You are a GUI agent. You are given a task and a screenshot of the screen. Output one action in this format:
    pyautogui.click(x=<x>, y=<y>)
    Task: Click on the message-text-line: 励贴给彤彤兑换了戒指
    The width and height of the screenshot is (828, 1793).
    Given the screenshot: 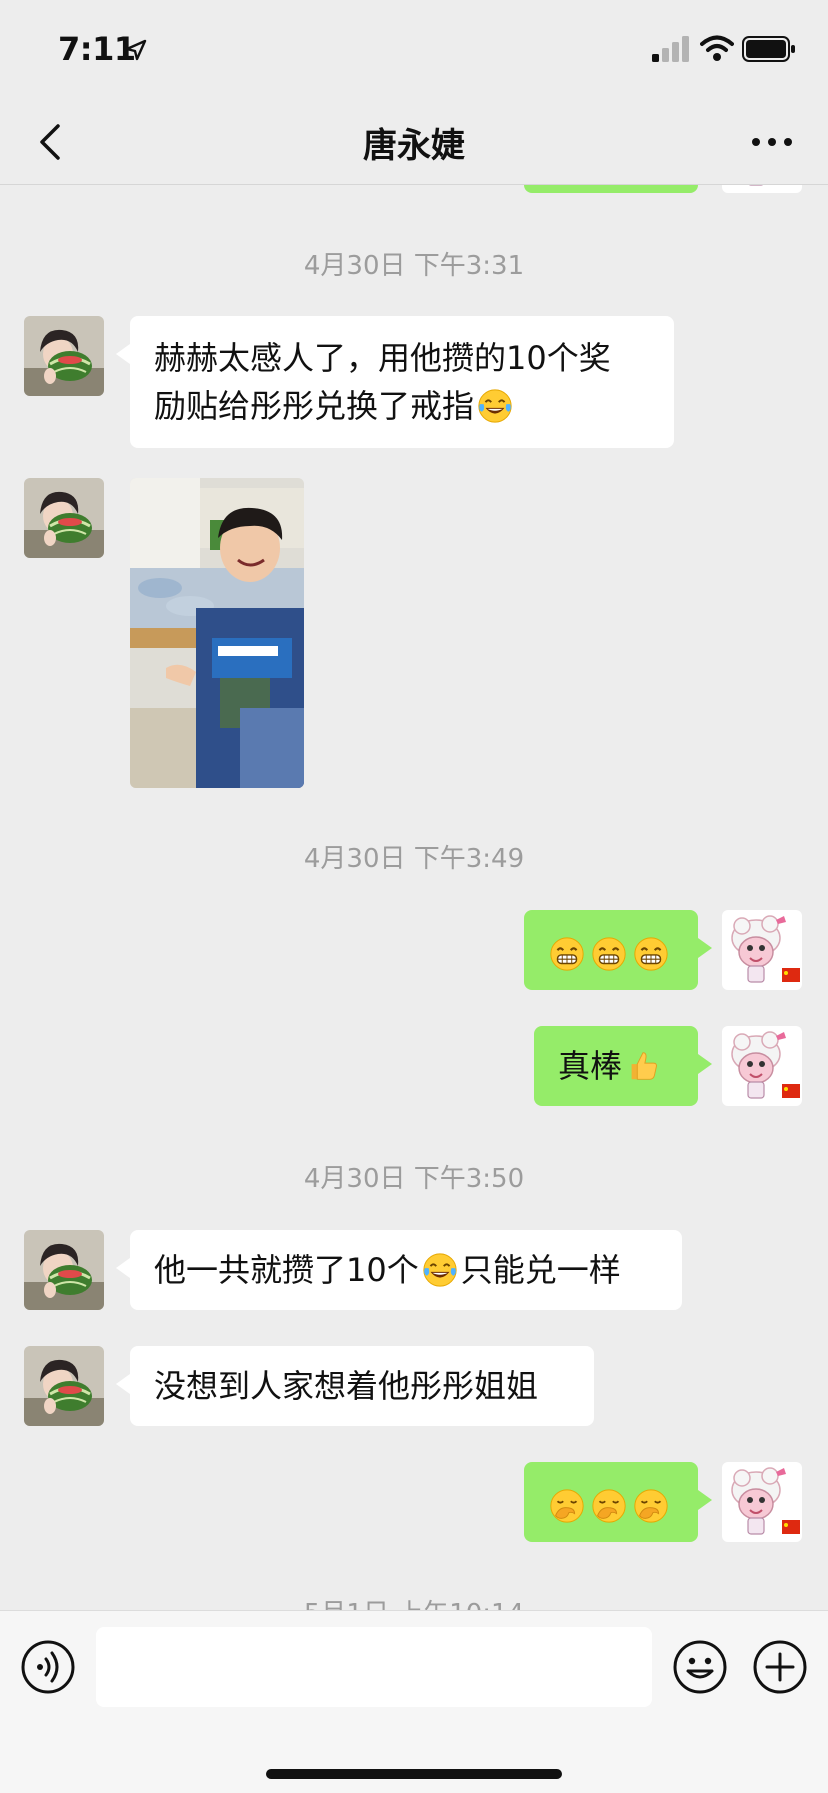 What is the action you would take?
    pyautogui.click(x=402, y=406)
    